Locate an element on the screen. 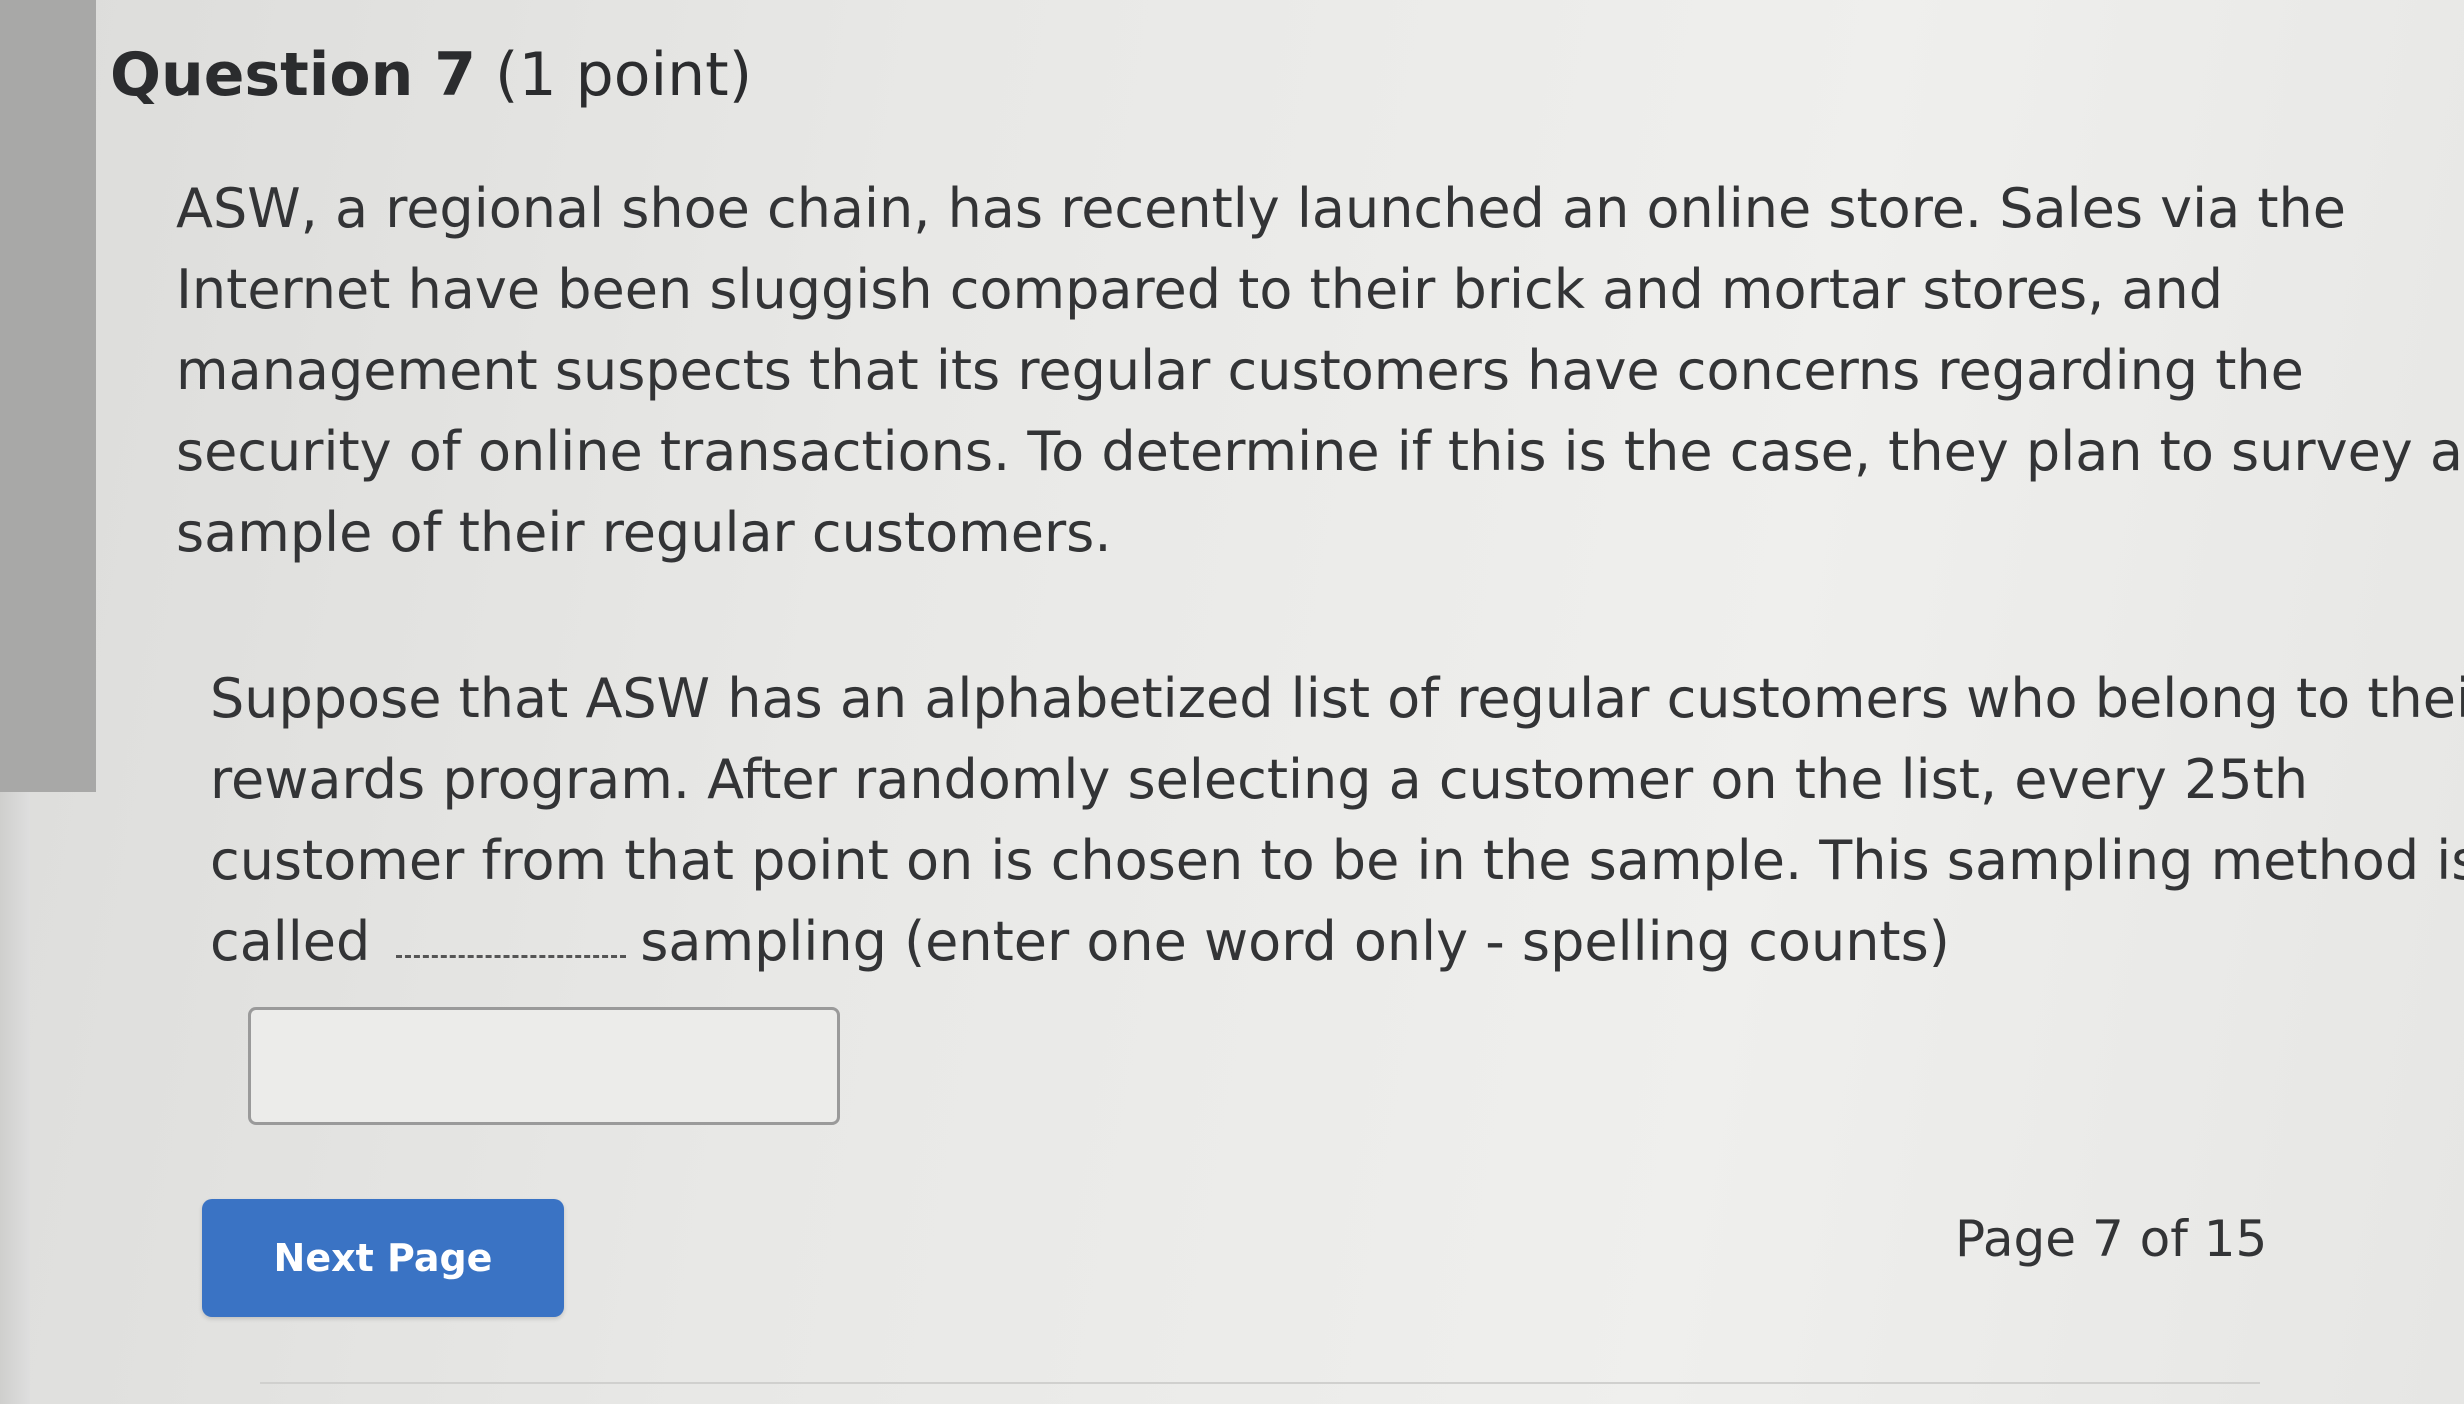 The image size is (2464, 1404). divider is located at coordinates (1260, 1383).